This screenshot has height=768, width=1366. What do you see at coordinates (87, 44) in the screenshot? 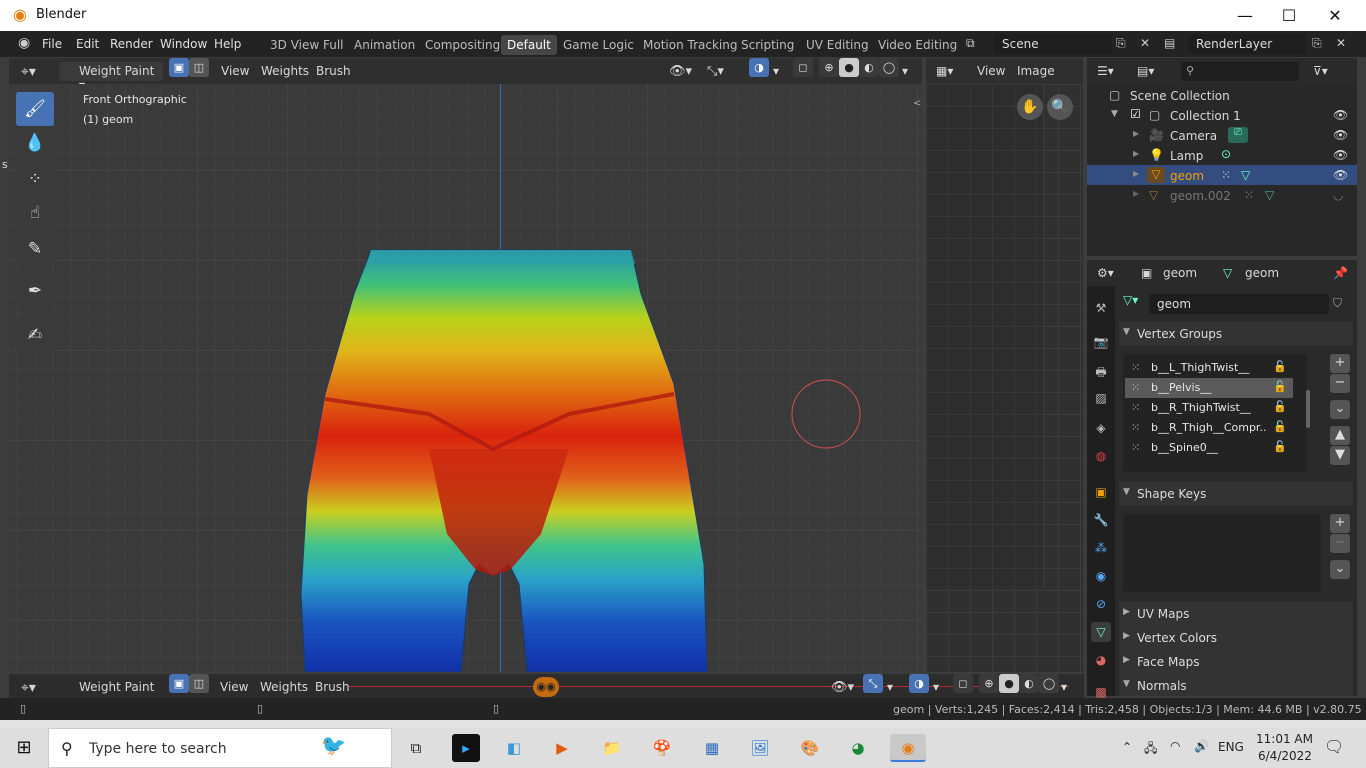
I see `menu-edit: Edit` at bounding box center [87, 44].